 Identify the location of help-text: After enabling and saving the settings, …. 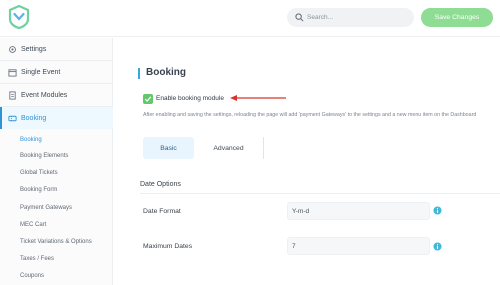
(310, 115).